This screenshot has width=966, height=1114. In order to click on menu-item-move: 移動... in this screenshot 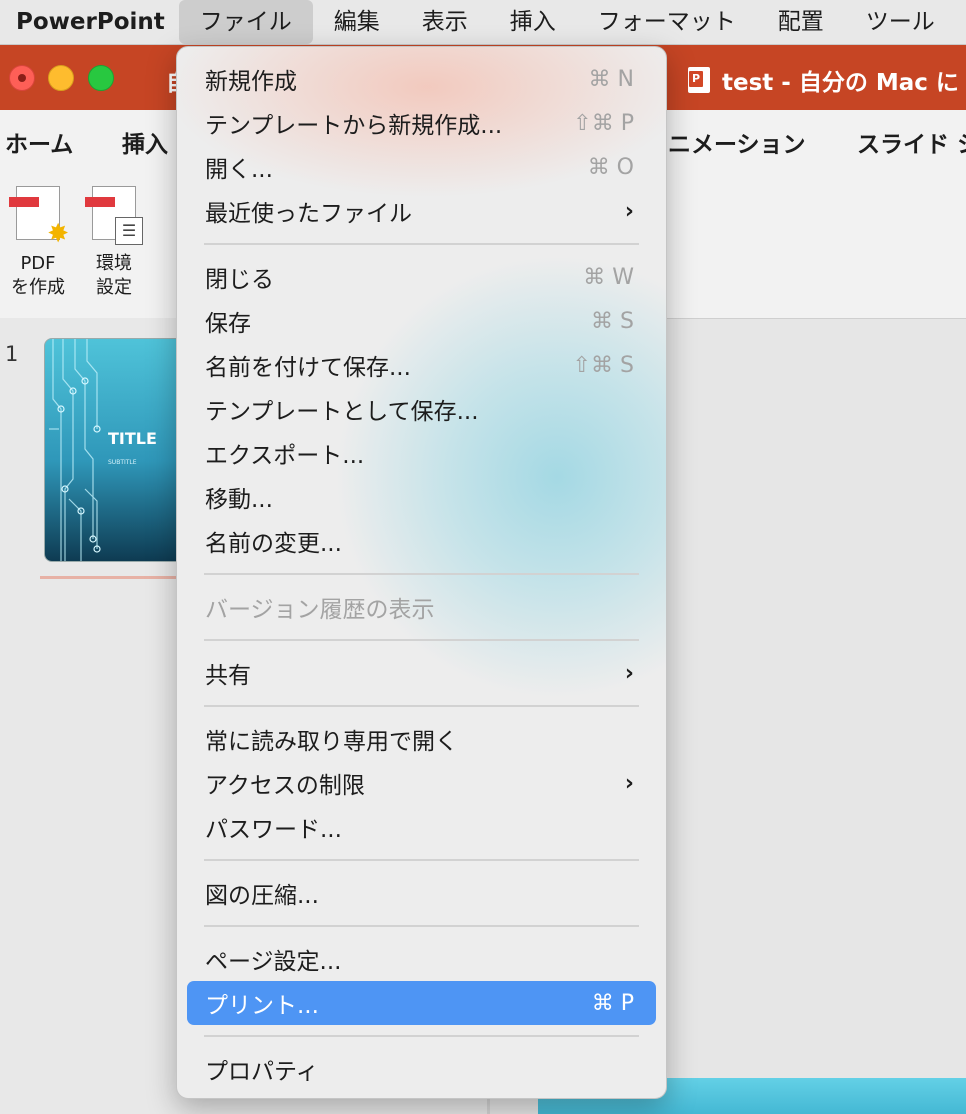, I will do `click(421, 497)`.